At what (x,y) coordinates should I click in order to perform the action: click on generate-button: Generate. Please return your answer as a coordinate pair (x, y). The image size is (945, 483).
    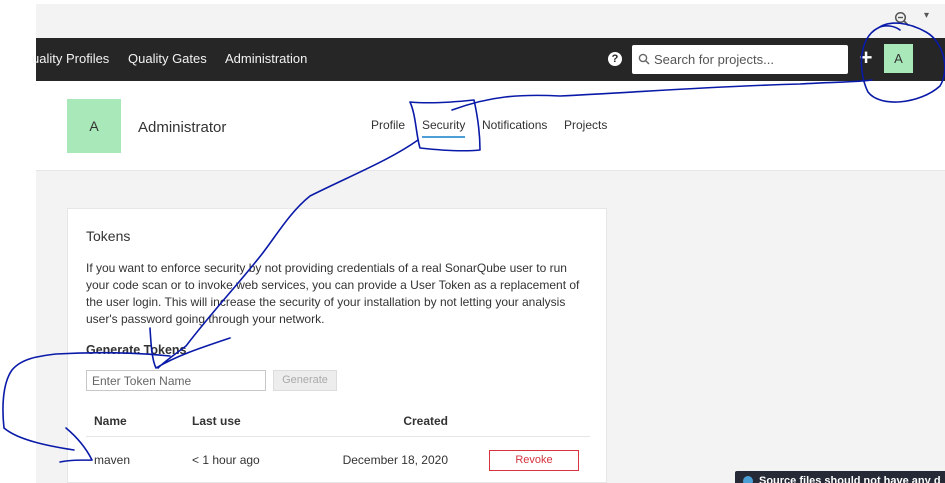
    Looking at the image, I should click on (305, 380).